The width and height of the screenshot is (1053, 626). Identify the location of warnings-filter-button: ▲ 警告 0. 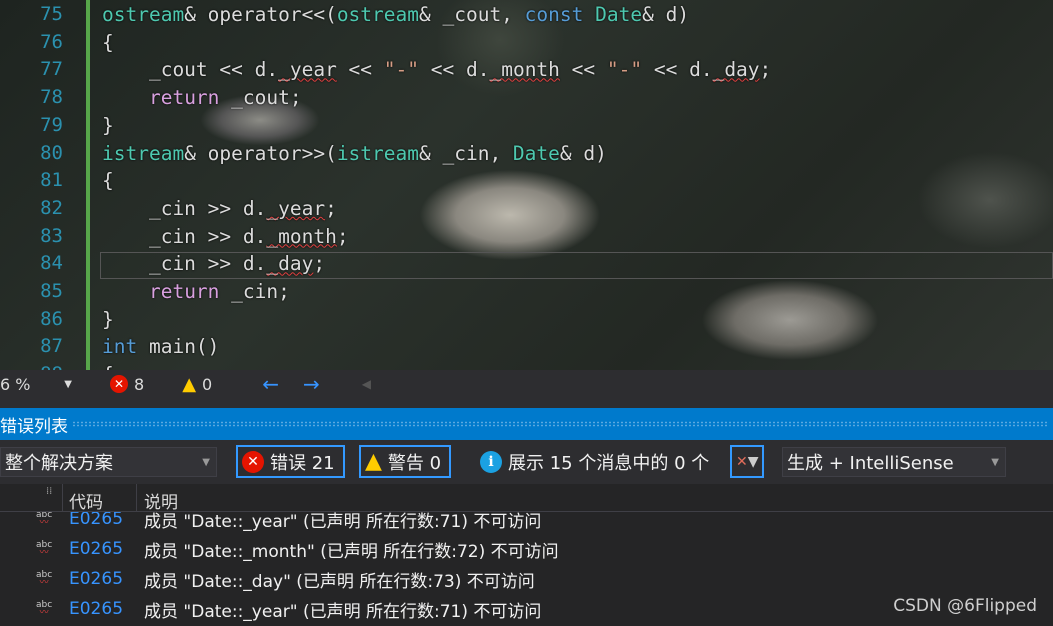
(405, 461).